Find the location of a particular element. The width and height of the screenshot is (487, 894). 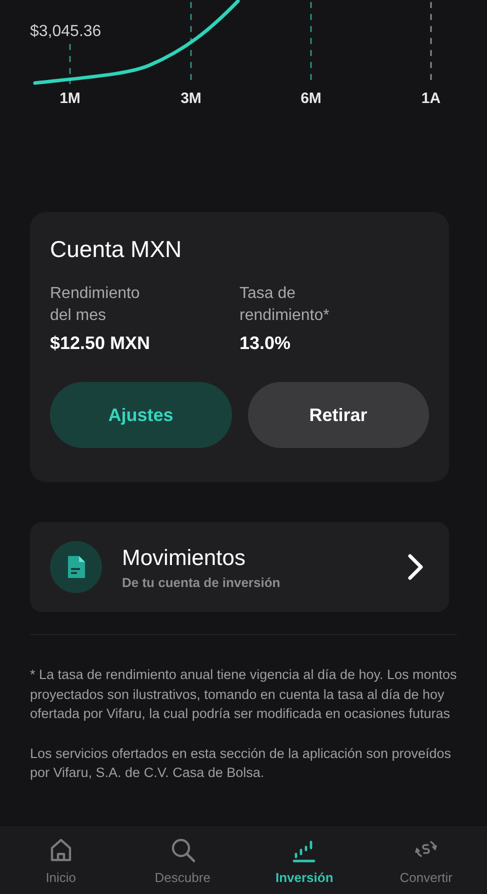

settings-button: Ajustes is located at coordinates (141, 415).